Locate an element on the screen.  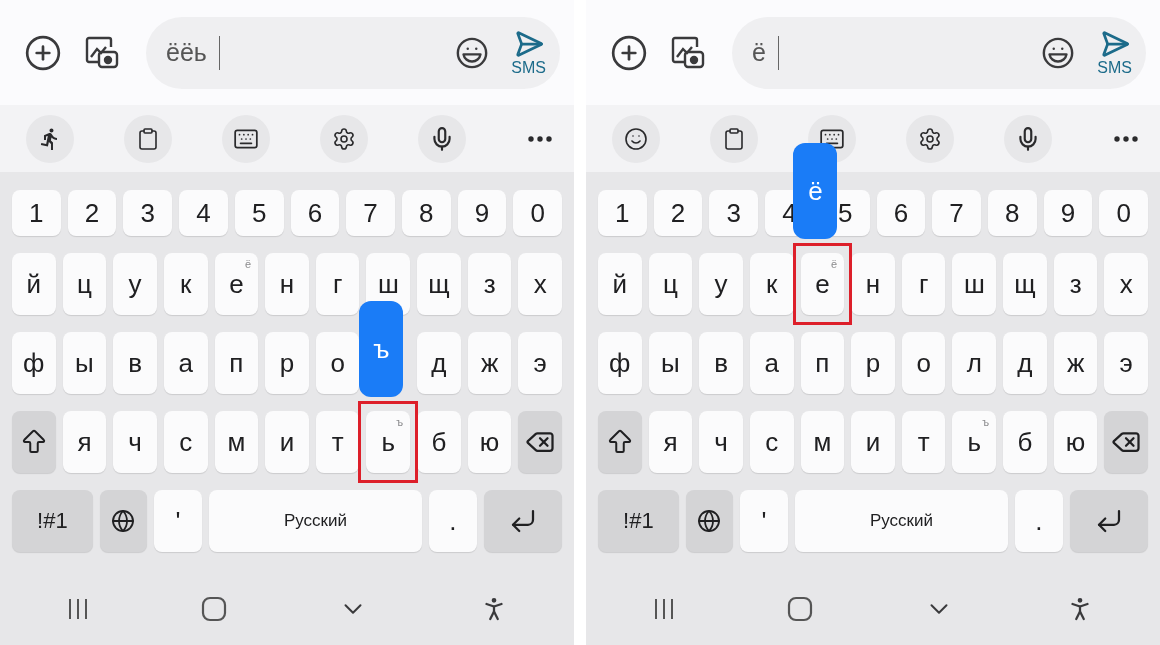
key: у is located at coordinates (721, 284).